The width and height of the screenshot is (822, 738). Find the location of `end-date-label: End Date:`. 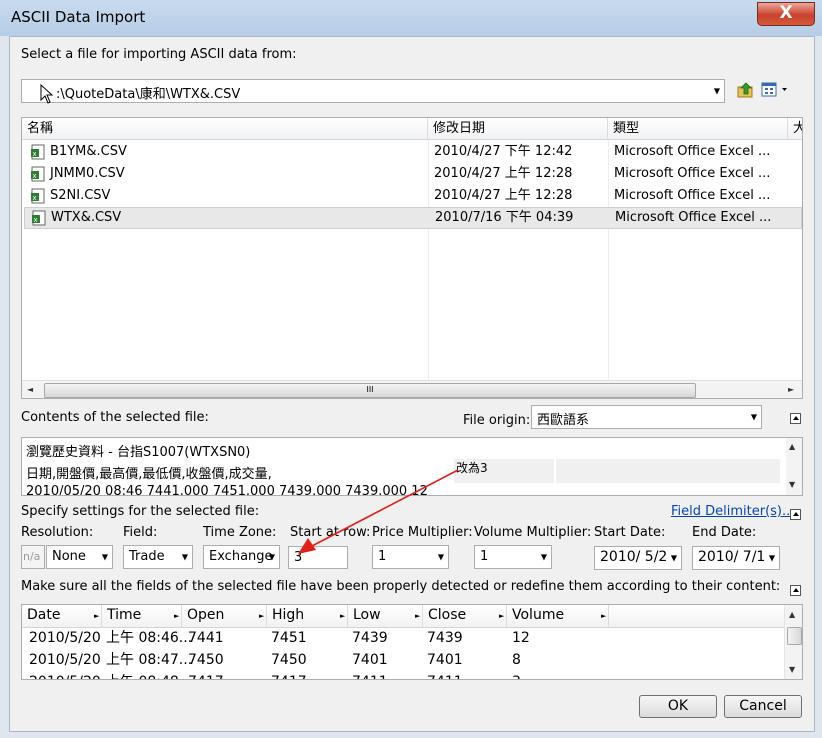

end-date-label: End Date: is located at coordinates (724, 532).